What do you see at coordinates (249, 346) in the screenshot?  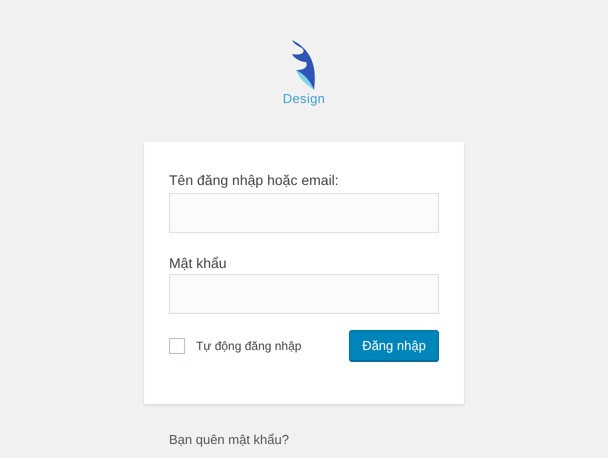 I see `remember-label: Tự động đăng nhập` at bounding box center [249, 346].